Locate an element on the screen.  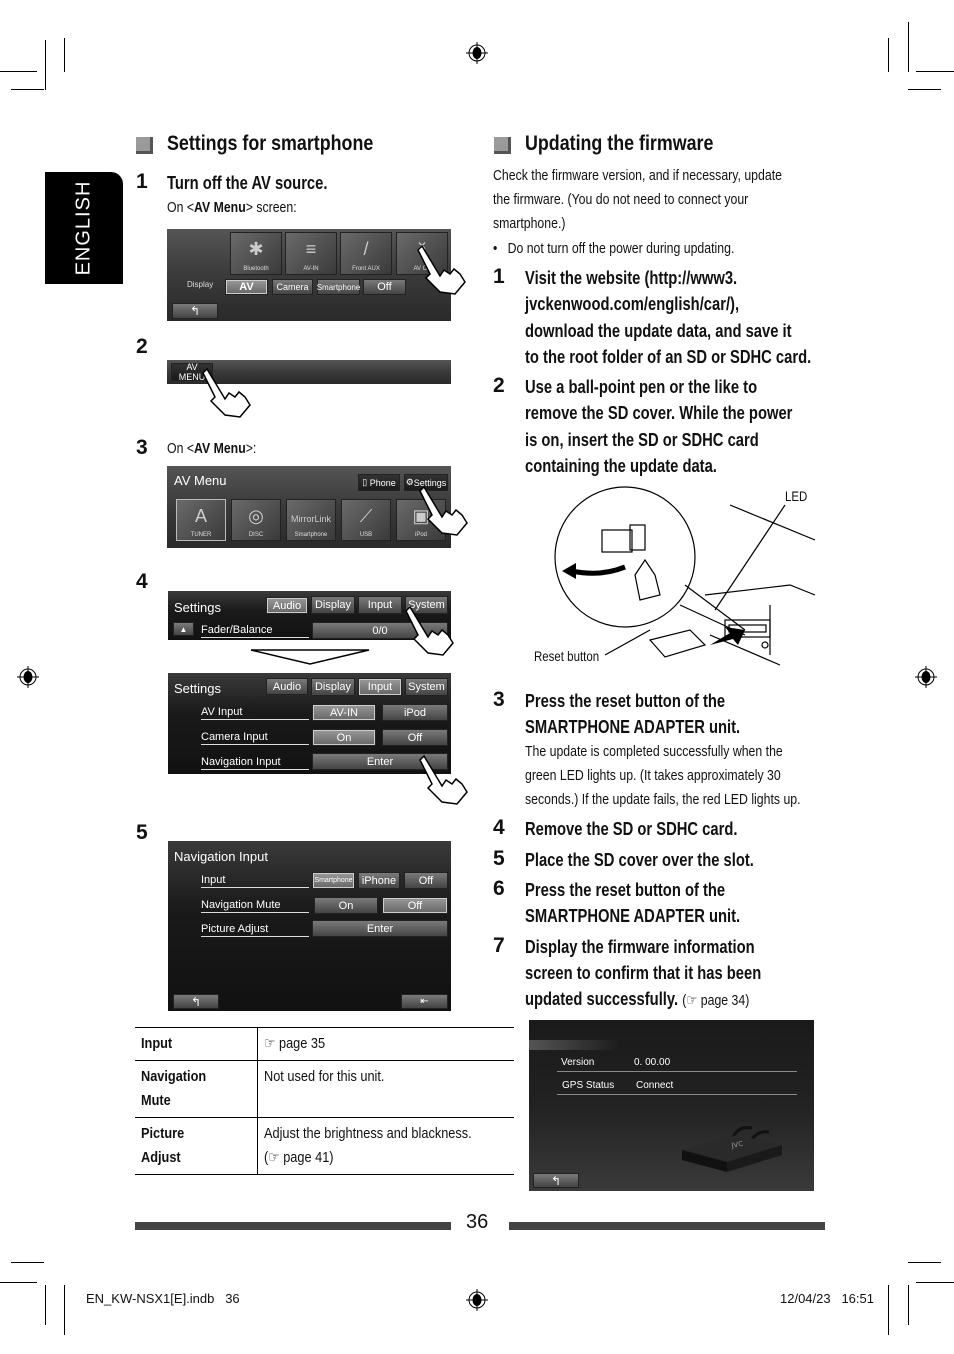
display-smartphone-button: Smartphone is located at coordinates (338, 287).